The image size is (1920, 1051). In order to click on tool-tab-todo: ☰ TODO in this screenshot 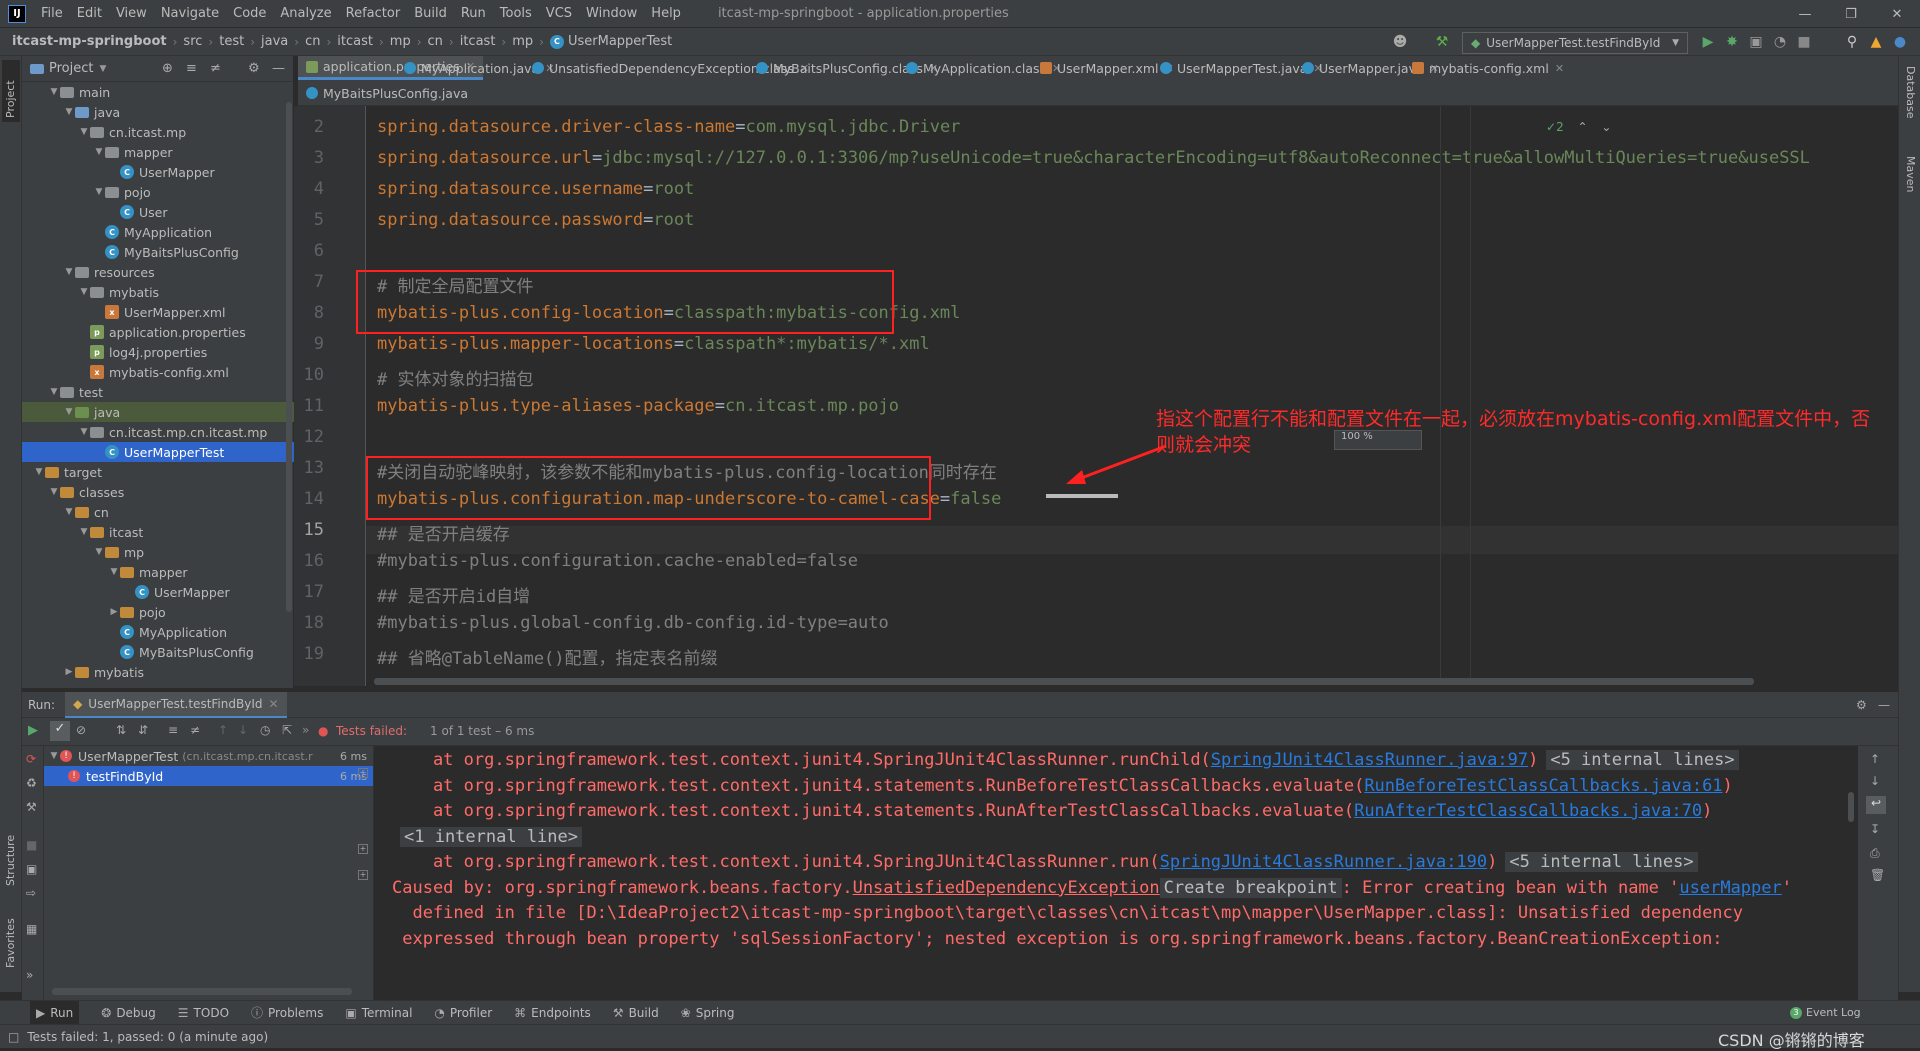, I will do `click(203, 1013)`.